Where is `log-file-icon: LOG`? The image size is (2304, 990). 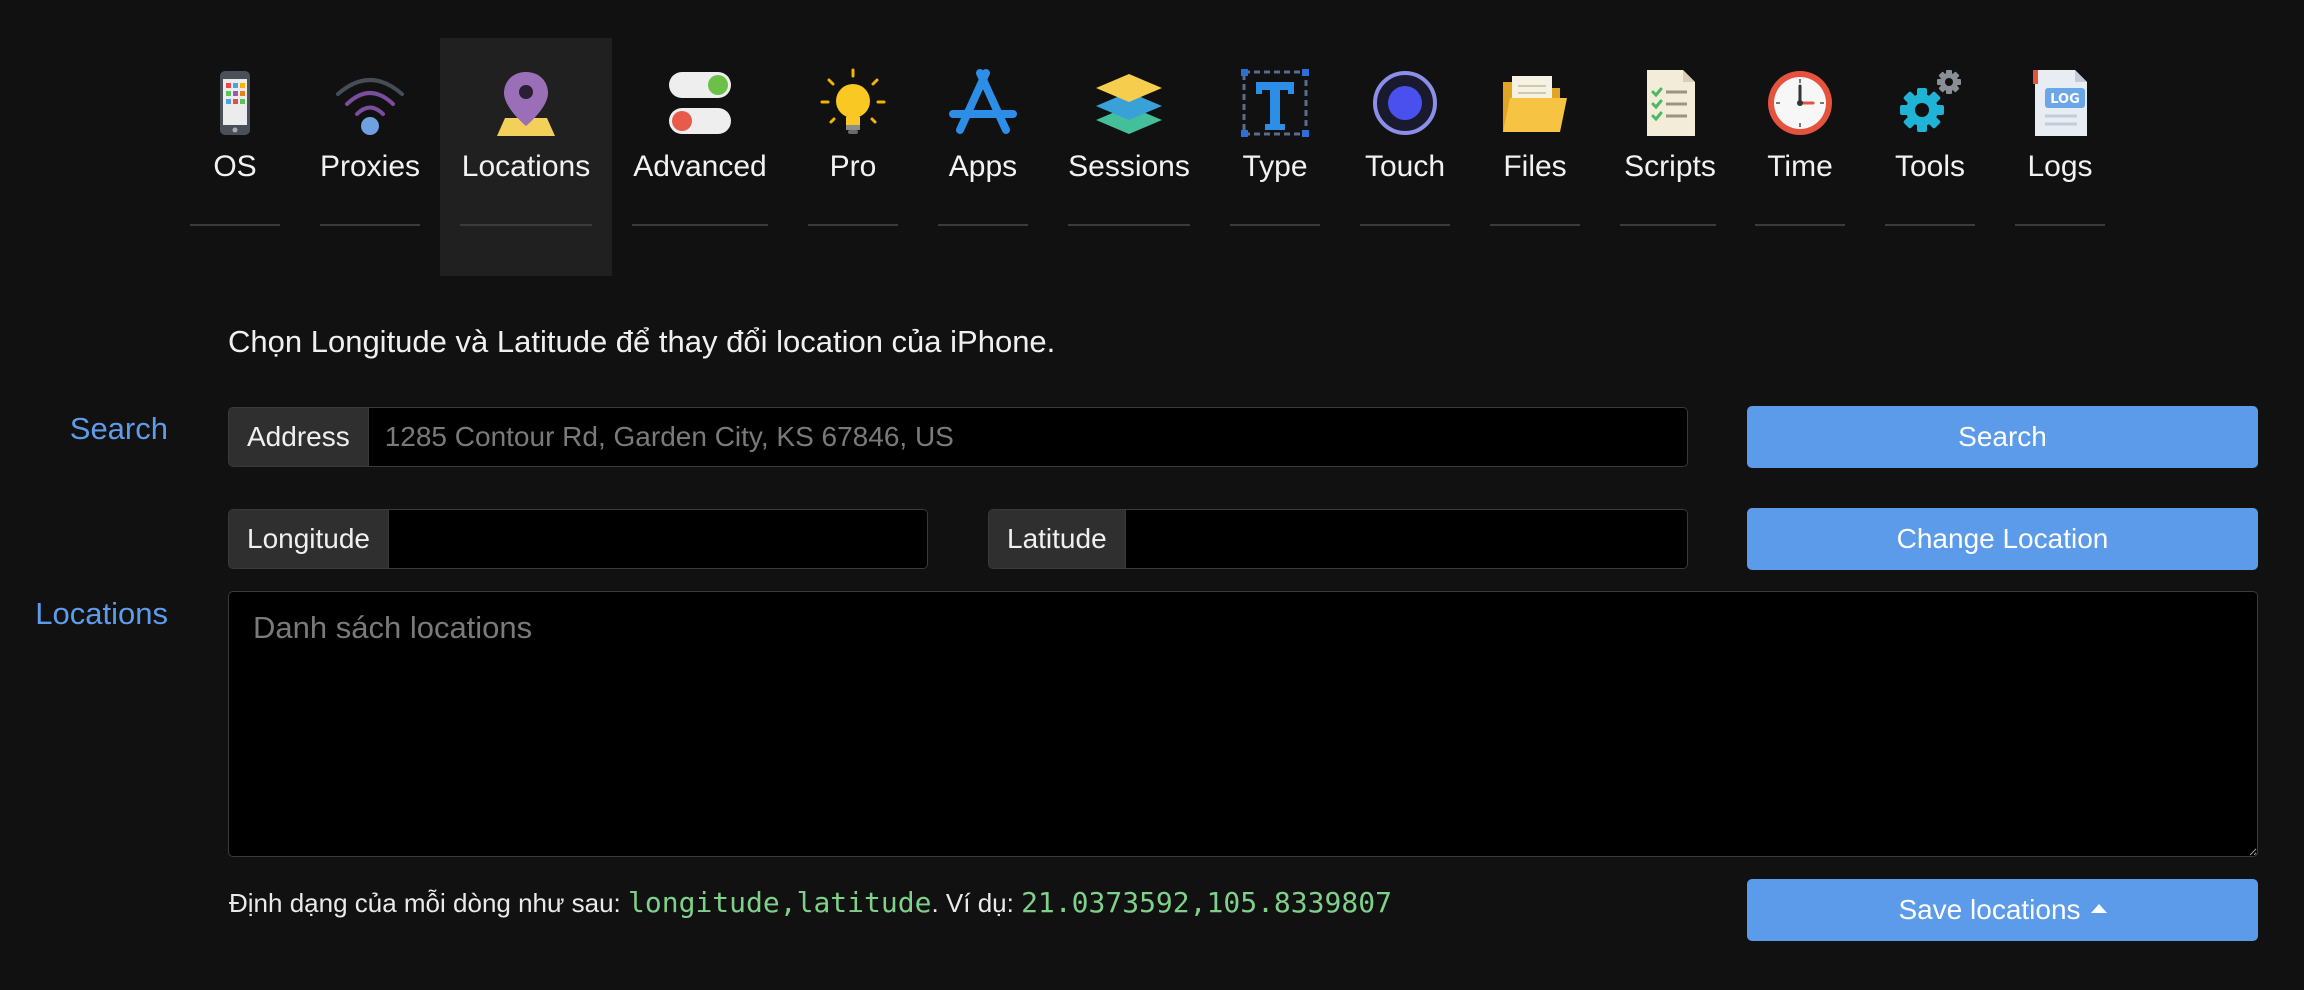
log-file-icon: LOG is located at coordinates (2060, 103).